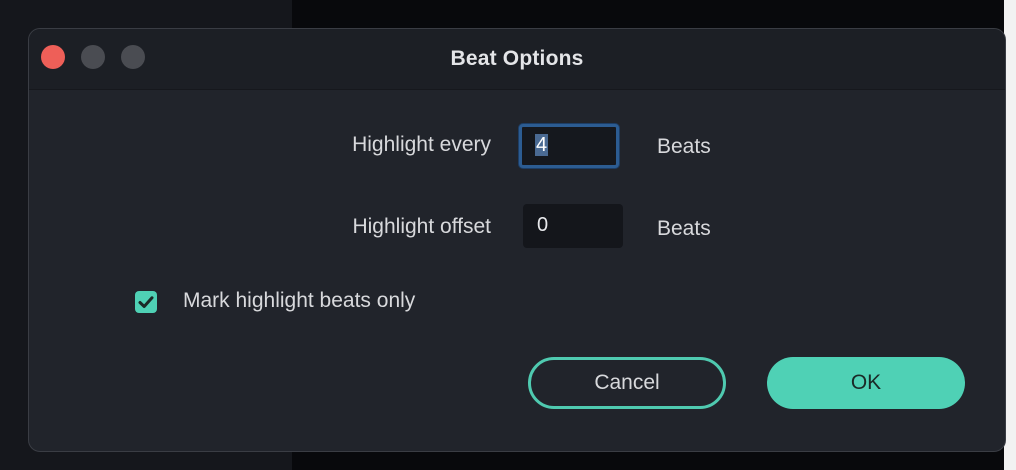  Describe the element at coordinates (866, 383) in the screenshot. I see `ok-button: OK` at that location.